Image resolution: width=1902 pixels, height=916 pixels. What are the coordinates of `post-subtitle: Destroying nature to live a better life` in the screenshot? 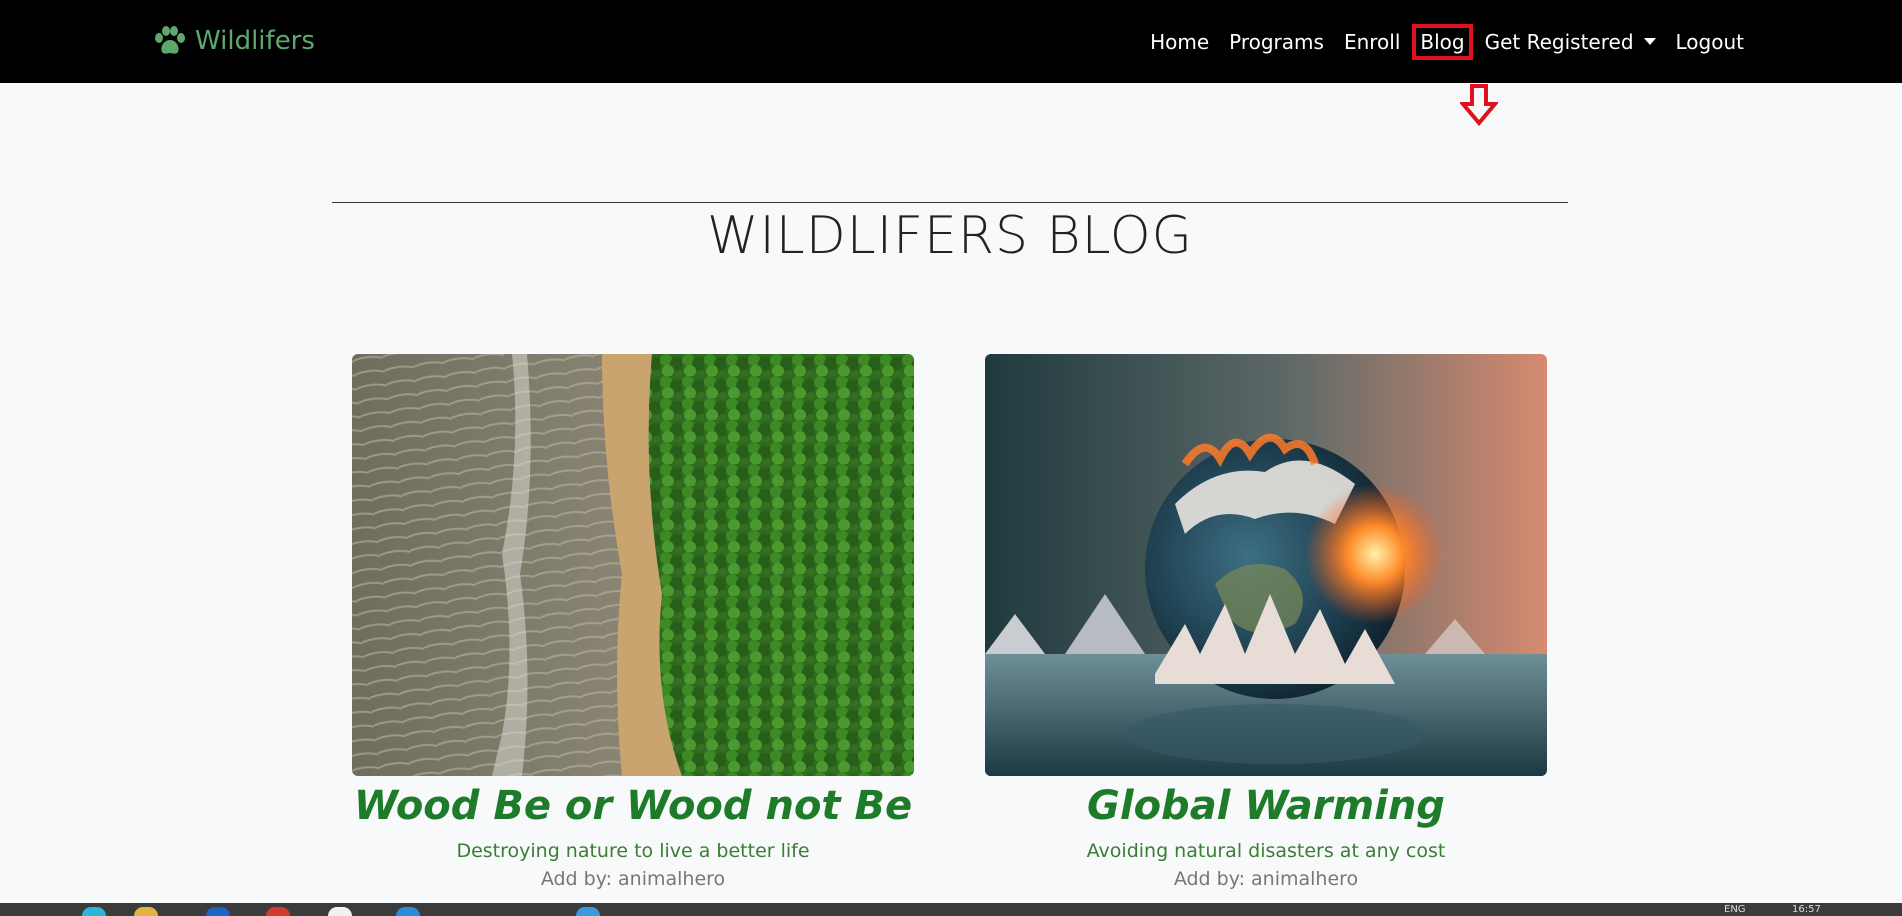 It's located at (633, 851).